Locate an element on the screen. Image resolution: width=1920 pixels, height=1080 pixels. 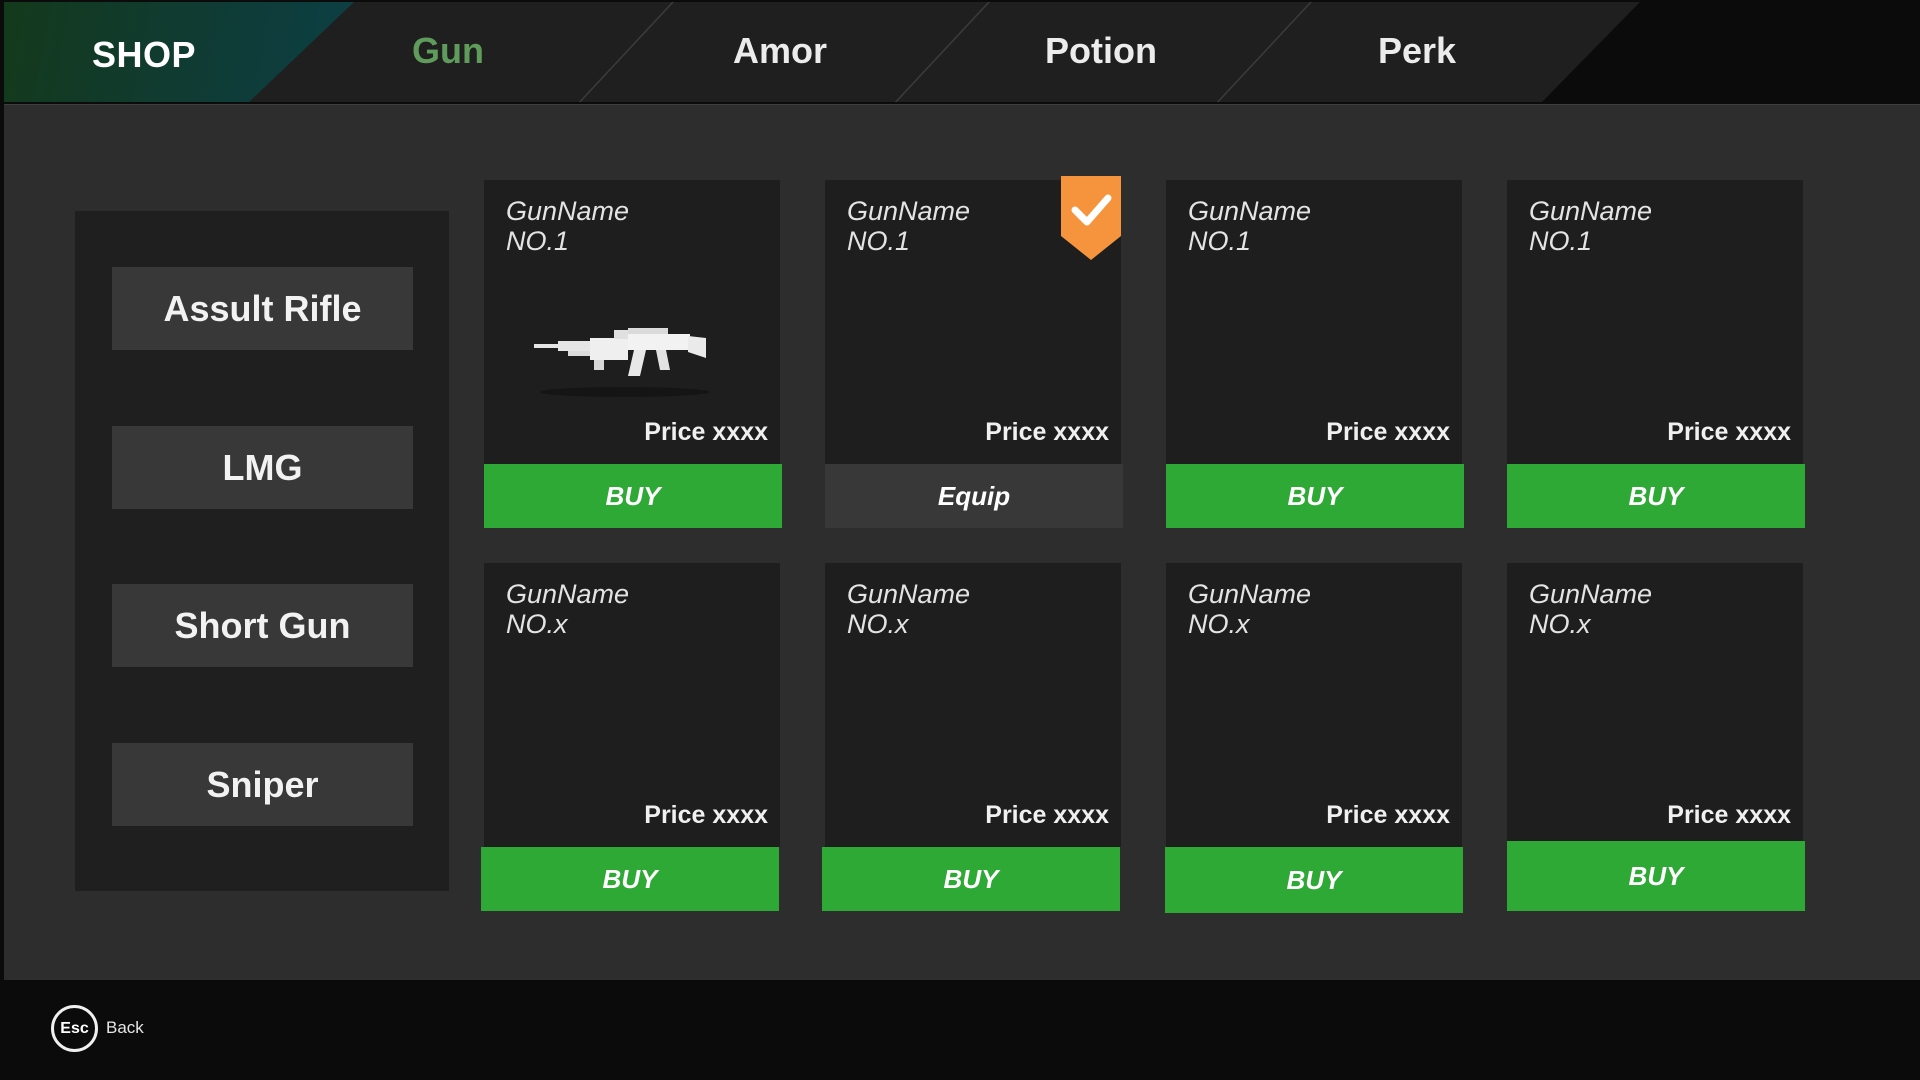
top-navigation-bar: SHOP Gun Amor Potion Perk is located at coordinates (960, 52).